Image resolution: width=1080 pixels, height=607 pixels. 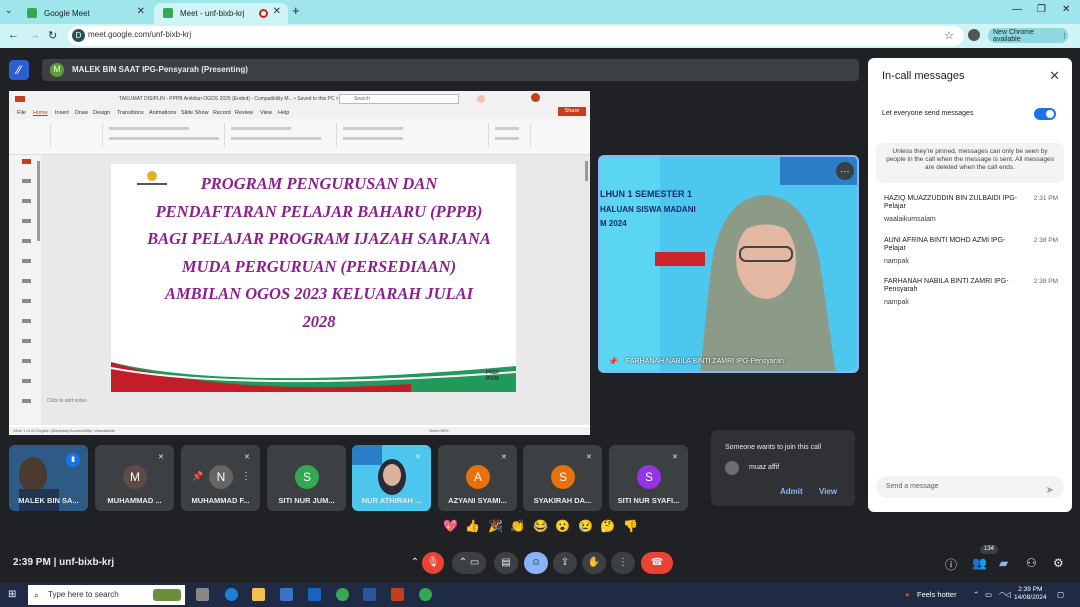 What do you see at coordinates (585, 526) in the screenshot?
I see `reaction-sad-icon: 😢` at bounding box center [585, 526].